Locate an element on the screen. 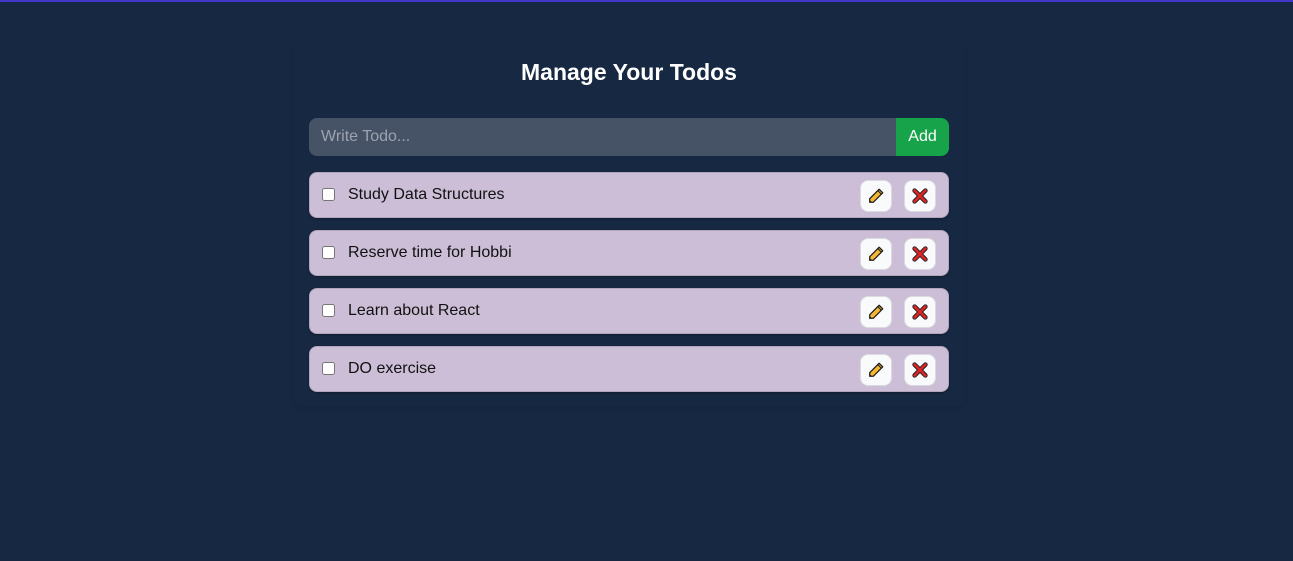 This screenshot has height=561, width=1293. todo-item: Reserve time for Hobbi is located at coordinates (629, 253).